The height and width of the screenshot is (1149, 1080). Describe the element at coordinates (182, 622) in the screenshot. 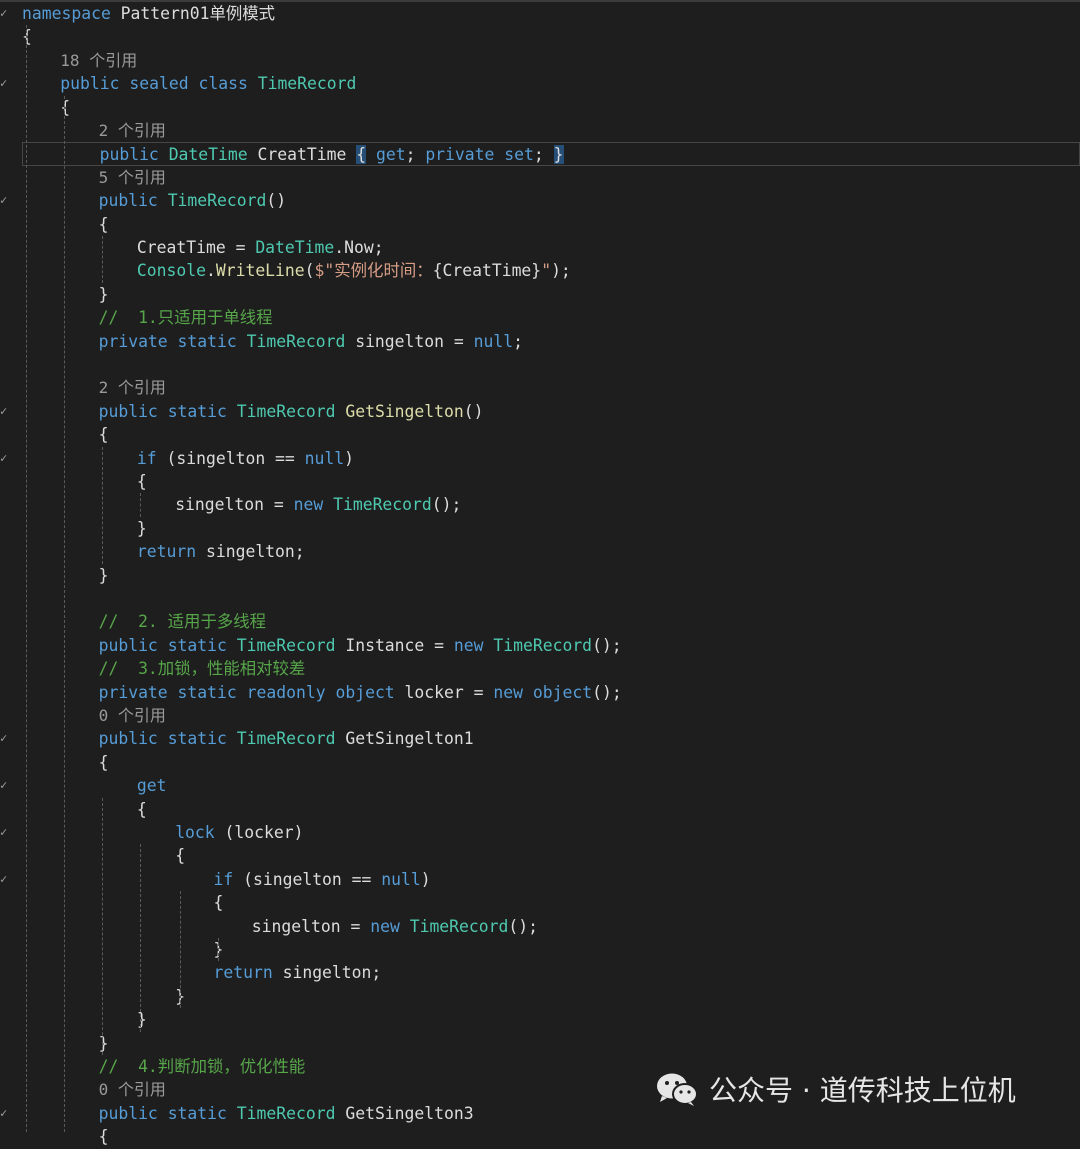

I see `comment: // 2. 适用于多线程` at that location.